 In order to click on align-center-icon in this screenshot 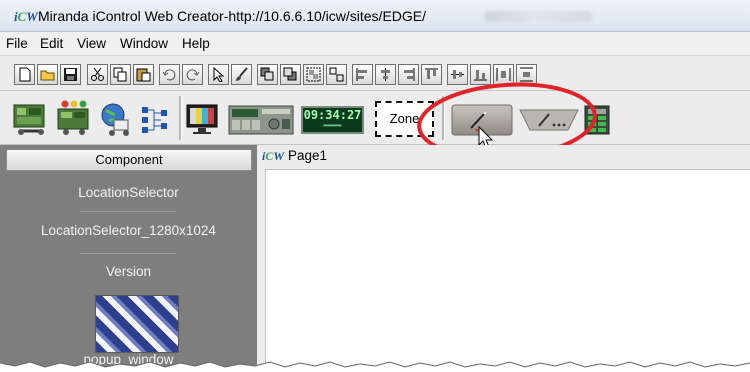, I will do `click(385, 74)`.